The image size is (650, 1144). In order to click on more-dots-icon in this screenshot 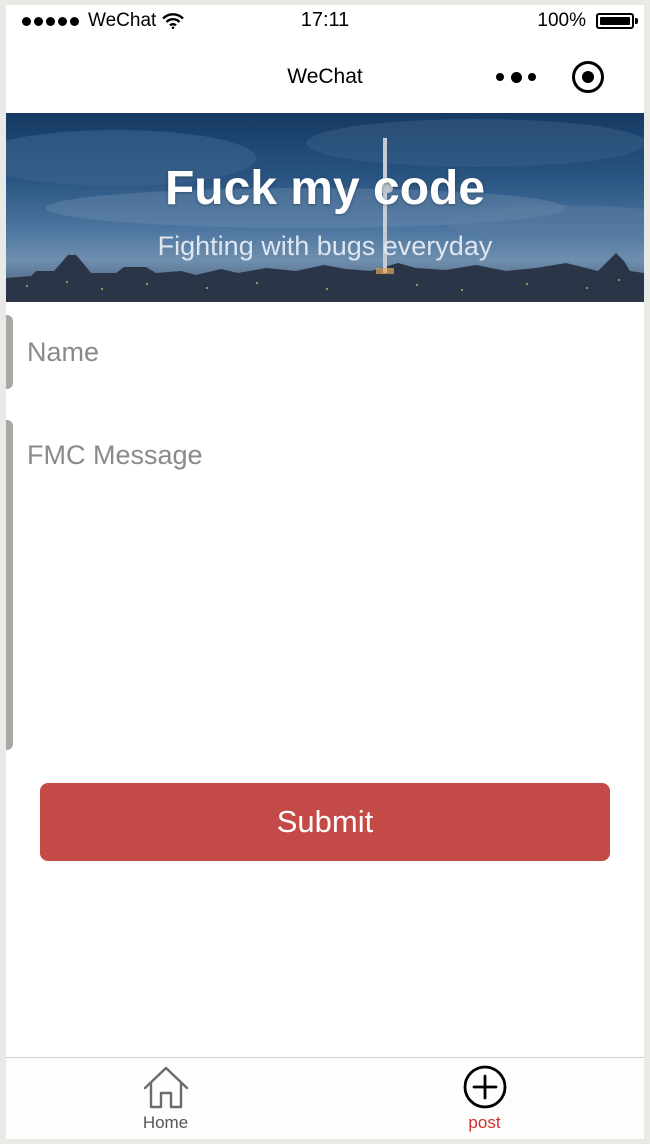, I will do `click(516, 77)`.